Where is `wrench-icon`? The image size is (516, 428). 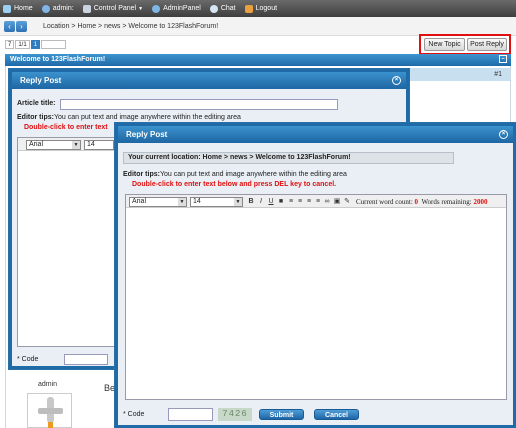 wrench-icon is located at coordinates (86, 8).